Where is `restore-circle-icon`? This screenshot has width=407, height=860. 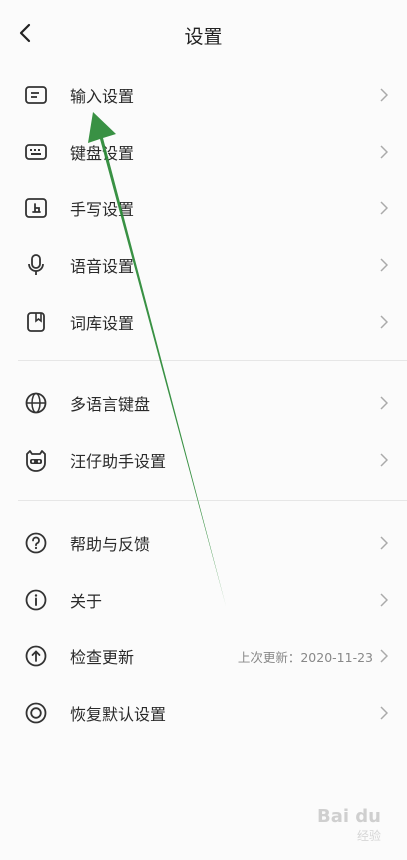 restore-circle-icon is located at coordinates (36, 713).